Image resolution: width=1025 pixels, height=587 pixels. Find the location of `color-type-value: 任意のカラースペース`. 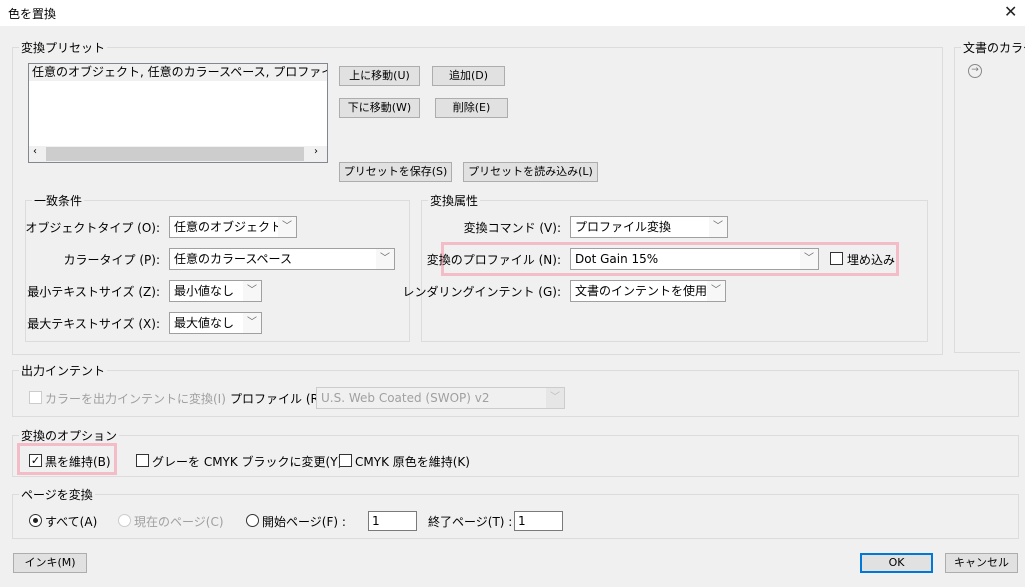

color-type-value: 任意のカラースペース is located at coordinates (233, 259).